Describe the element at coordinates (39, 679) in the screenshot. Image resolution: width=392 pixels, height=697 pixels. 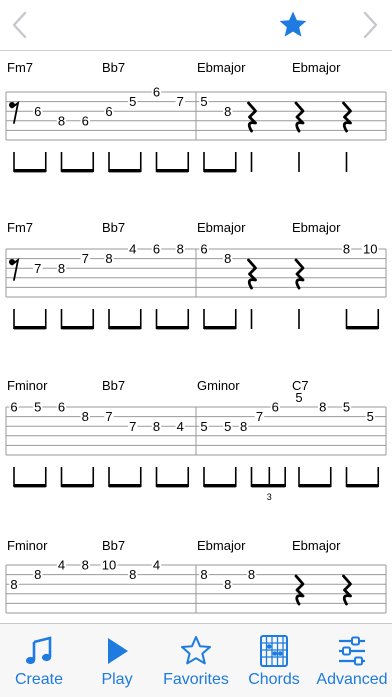
I see `tab-create-label: Create` at that location.